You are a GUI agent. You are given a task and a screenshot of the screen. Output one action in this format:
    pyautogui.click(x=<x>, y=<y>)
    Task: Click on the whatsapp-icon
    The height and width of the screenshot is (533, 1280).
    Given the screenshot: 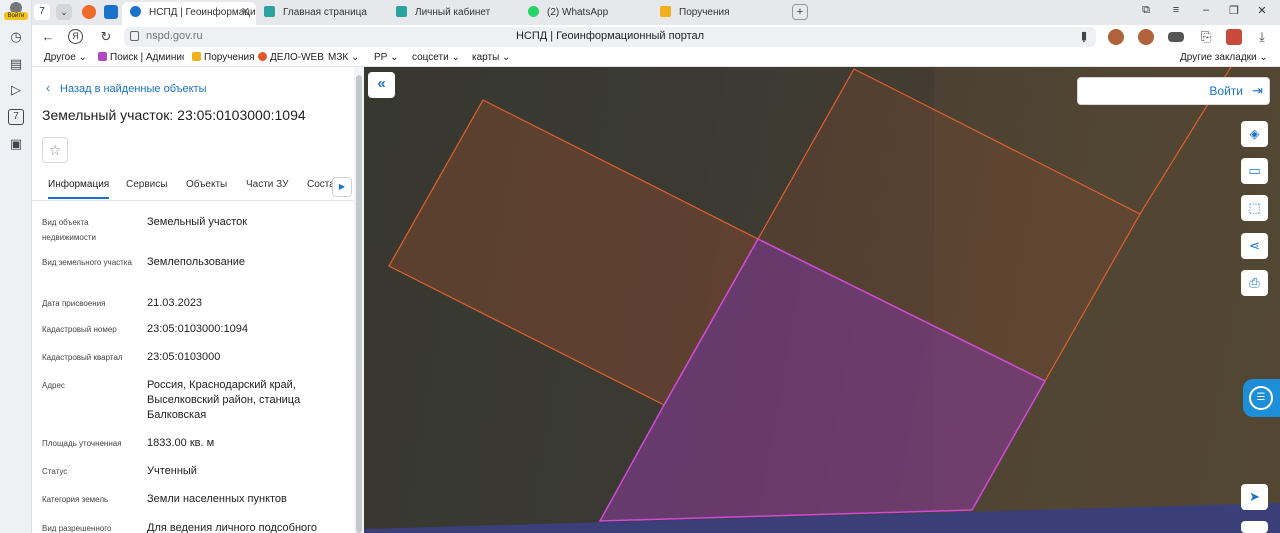 What is the action you would take?
    pyautogui.click(x=533, y=11)
    